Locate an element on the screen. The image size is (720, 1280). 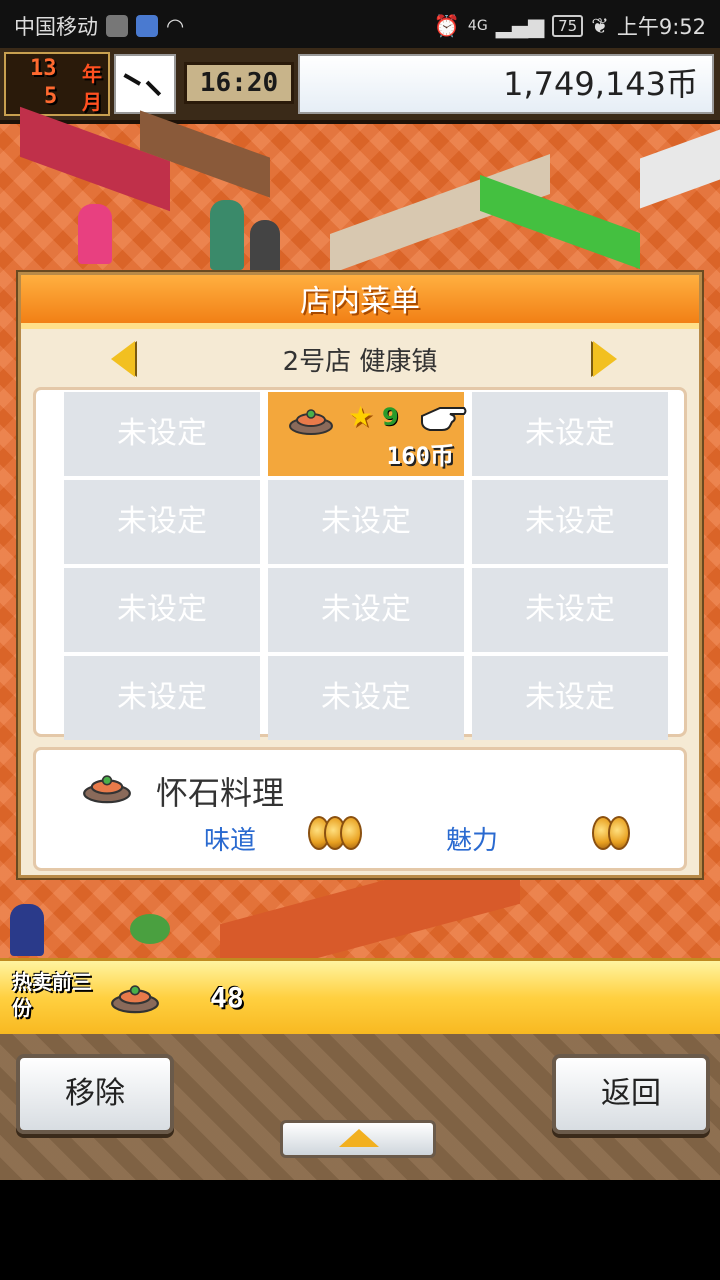
taste-rating is located at coordinates (335, 835).